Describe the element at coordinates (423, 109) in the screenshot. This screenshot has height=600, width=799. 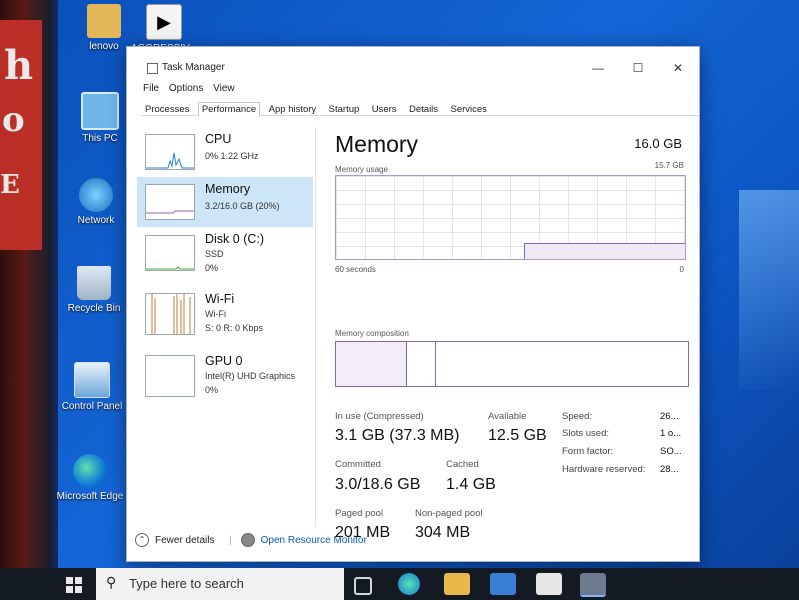
I see `tab-details: Details` at that location.